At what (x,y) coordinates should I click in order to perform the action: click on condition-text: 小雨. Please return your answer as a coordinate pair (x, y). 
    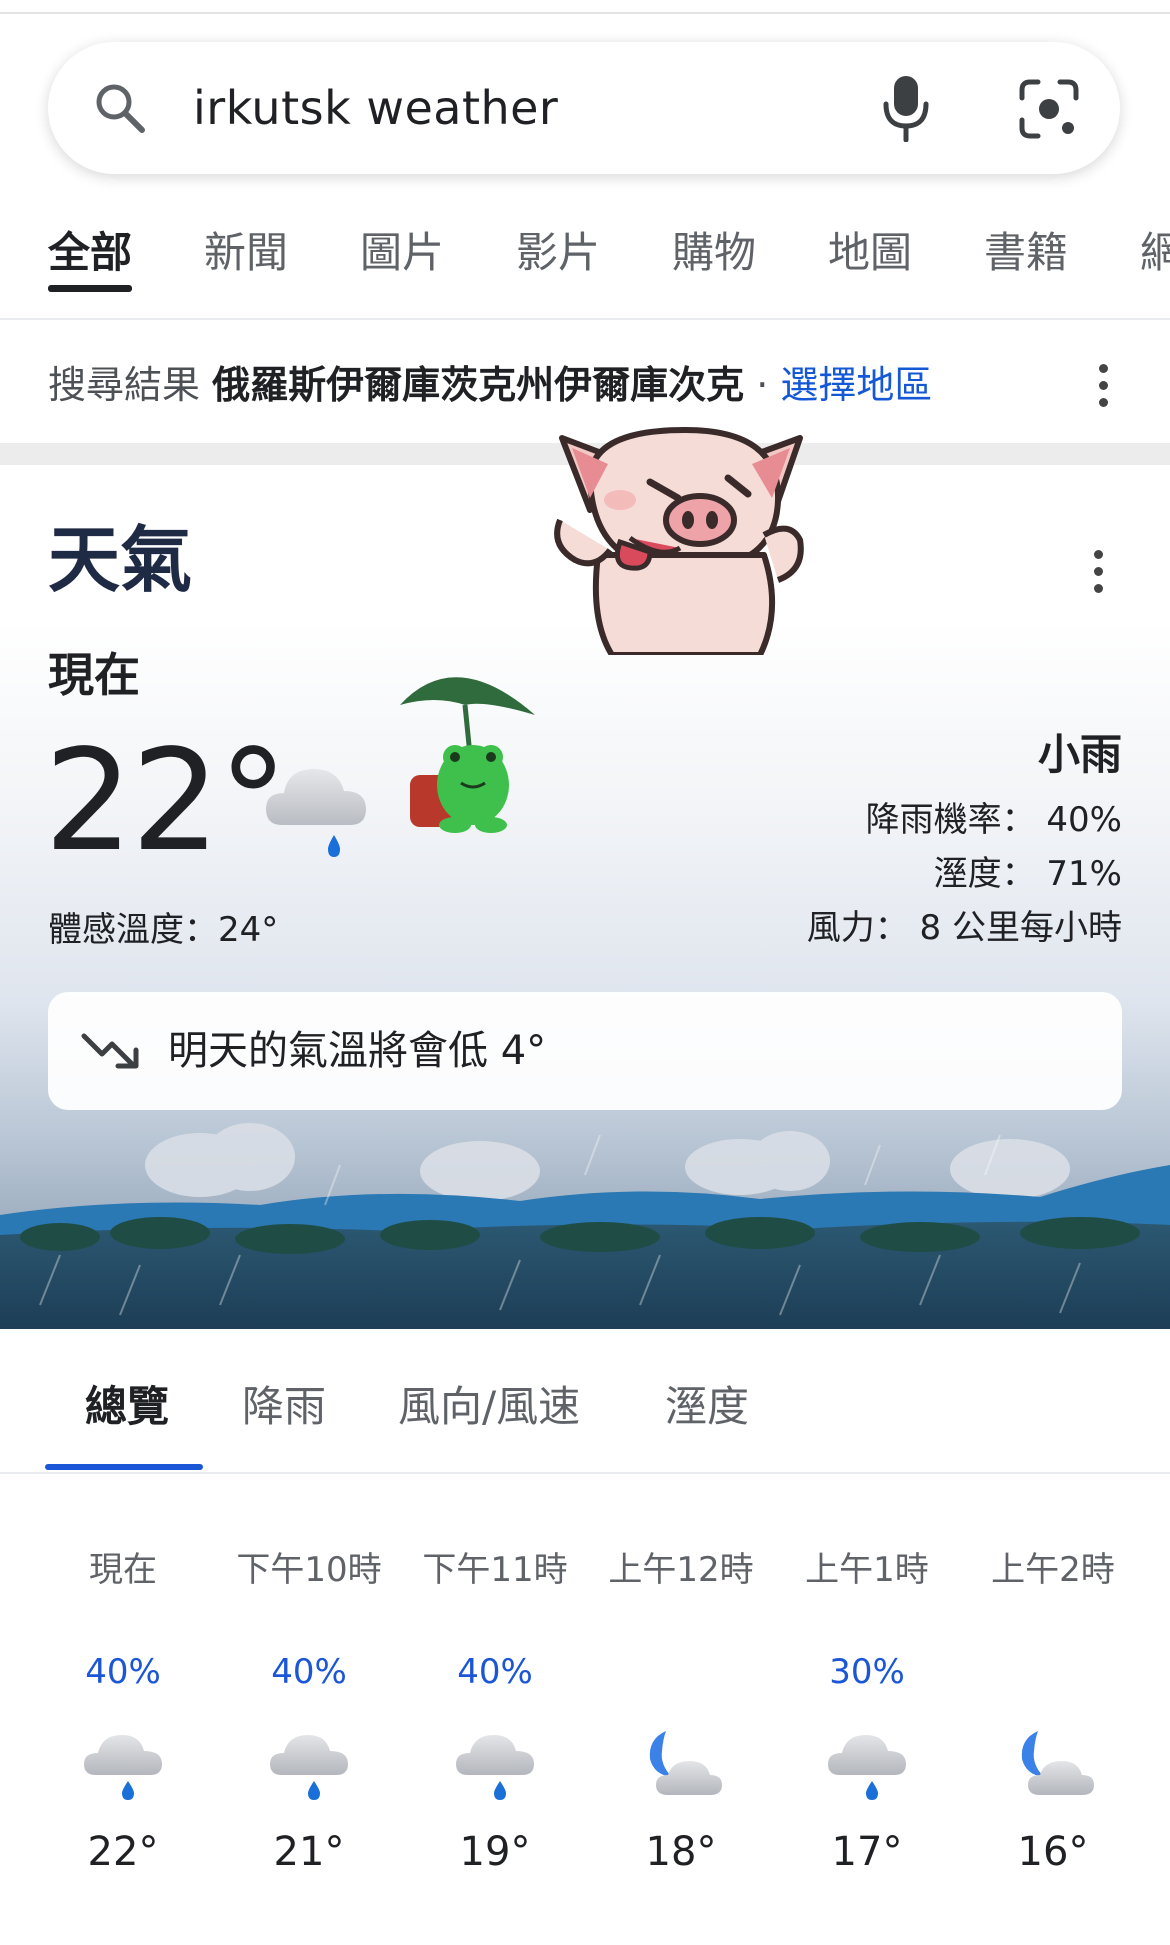
    Looking at the image, I should click on (1079, 754).